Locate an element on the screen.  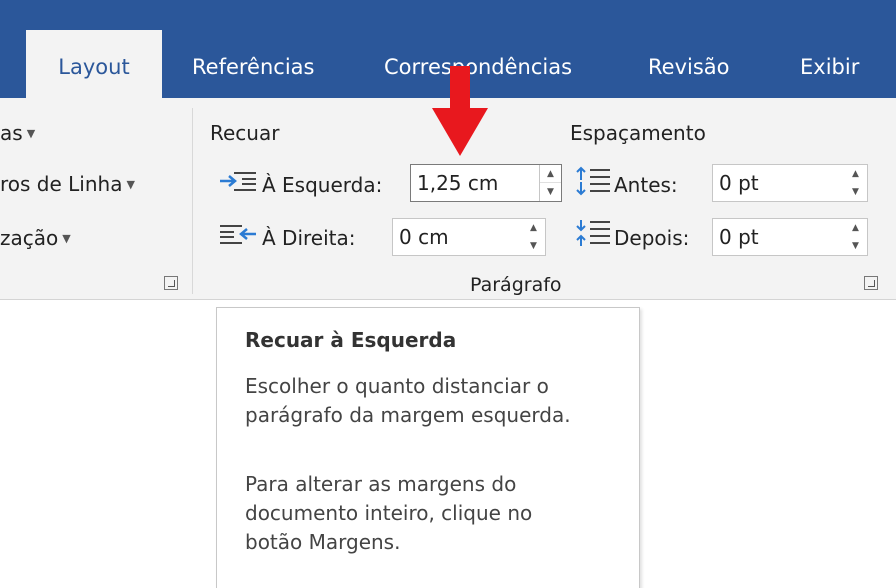
left-group-item-2-label: ros de Linha is located at coordinates (61, 184).